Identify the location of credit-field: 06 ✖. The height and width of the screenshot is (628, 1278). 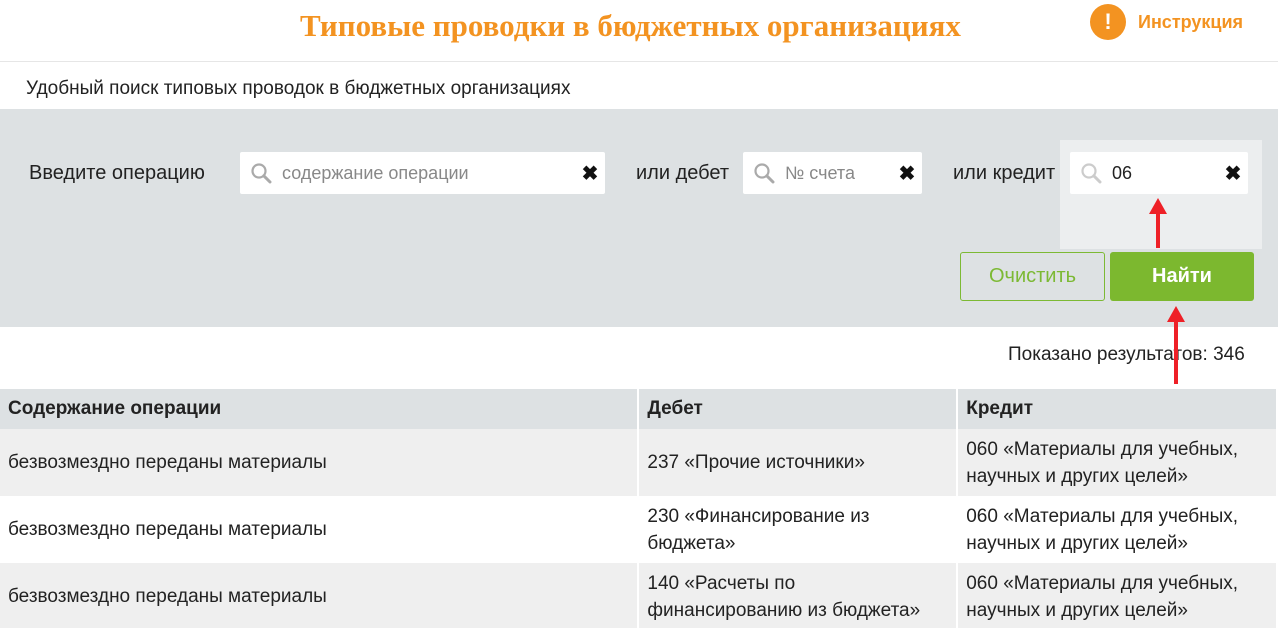
(1159, 173).